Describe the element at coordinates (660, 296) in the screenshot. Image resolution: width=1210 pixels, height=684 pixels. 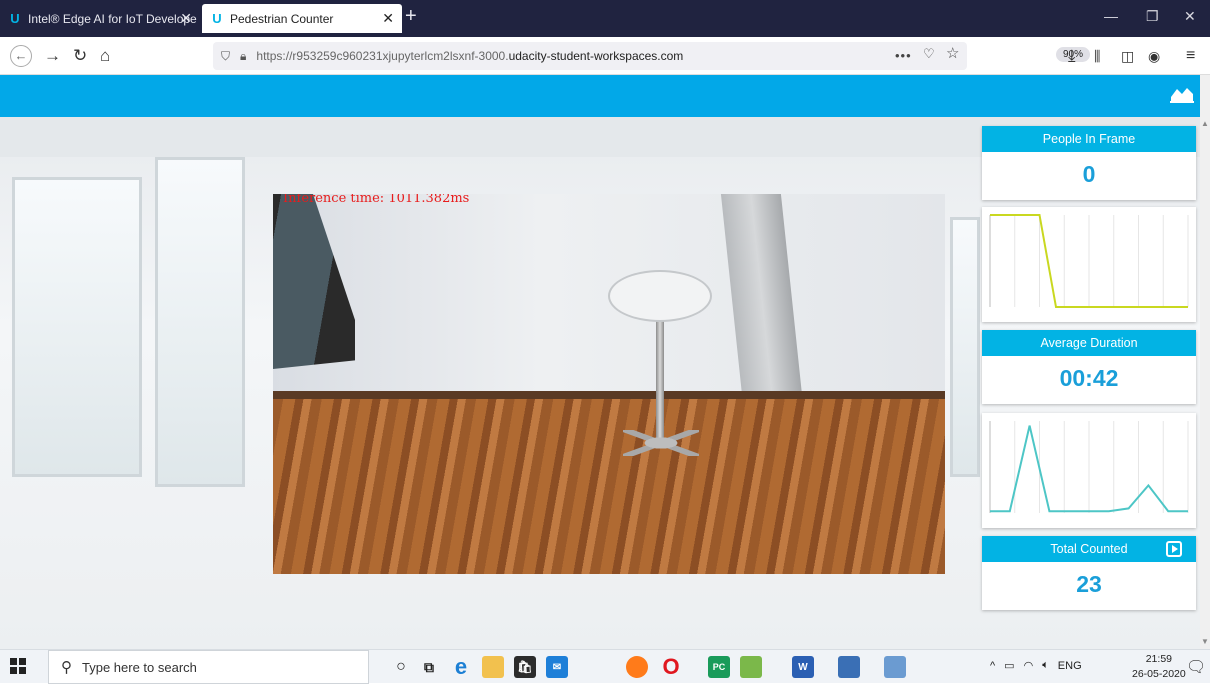
I see `video-table-top` at that location.